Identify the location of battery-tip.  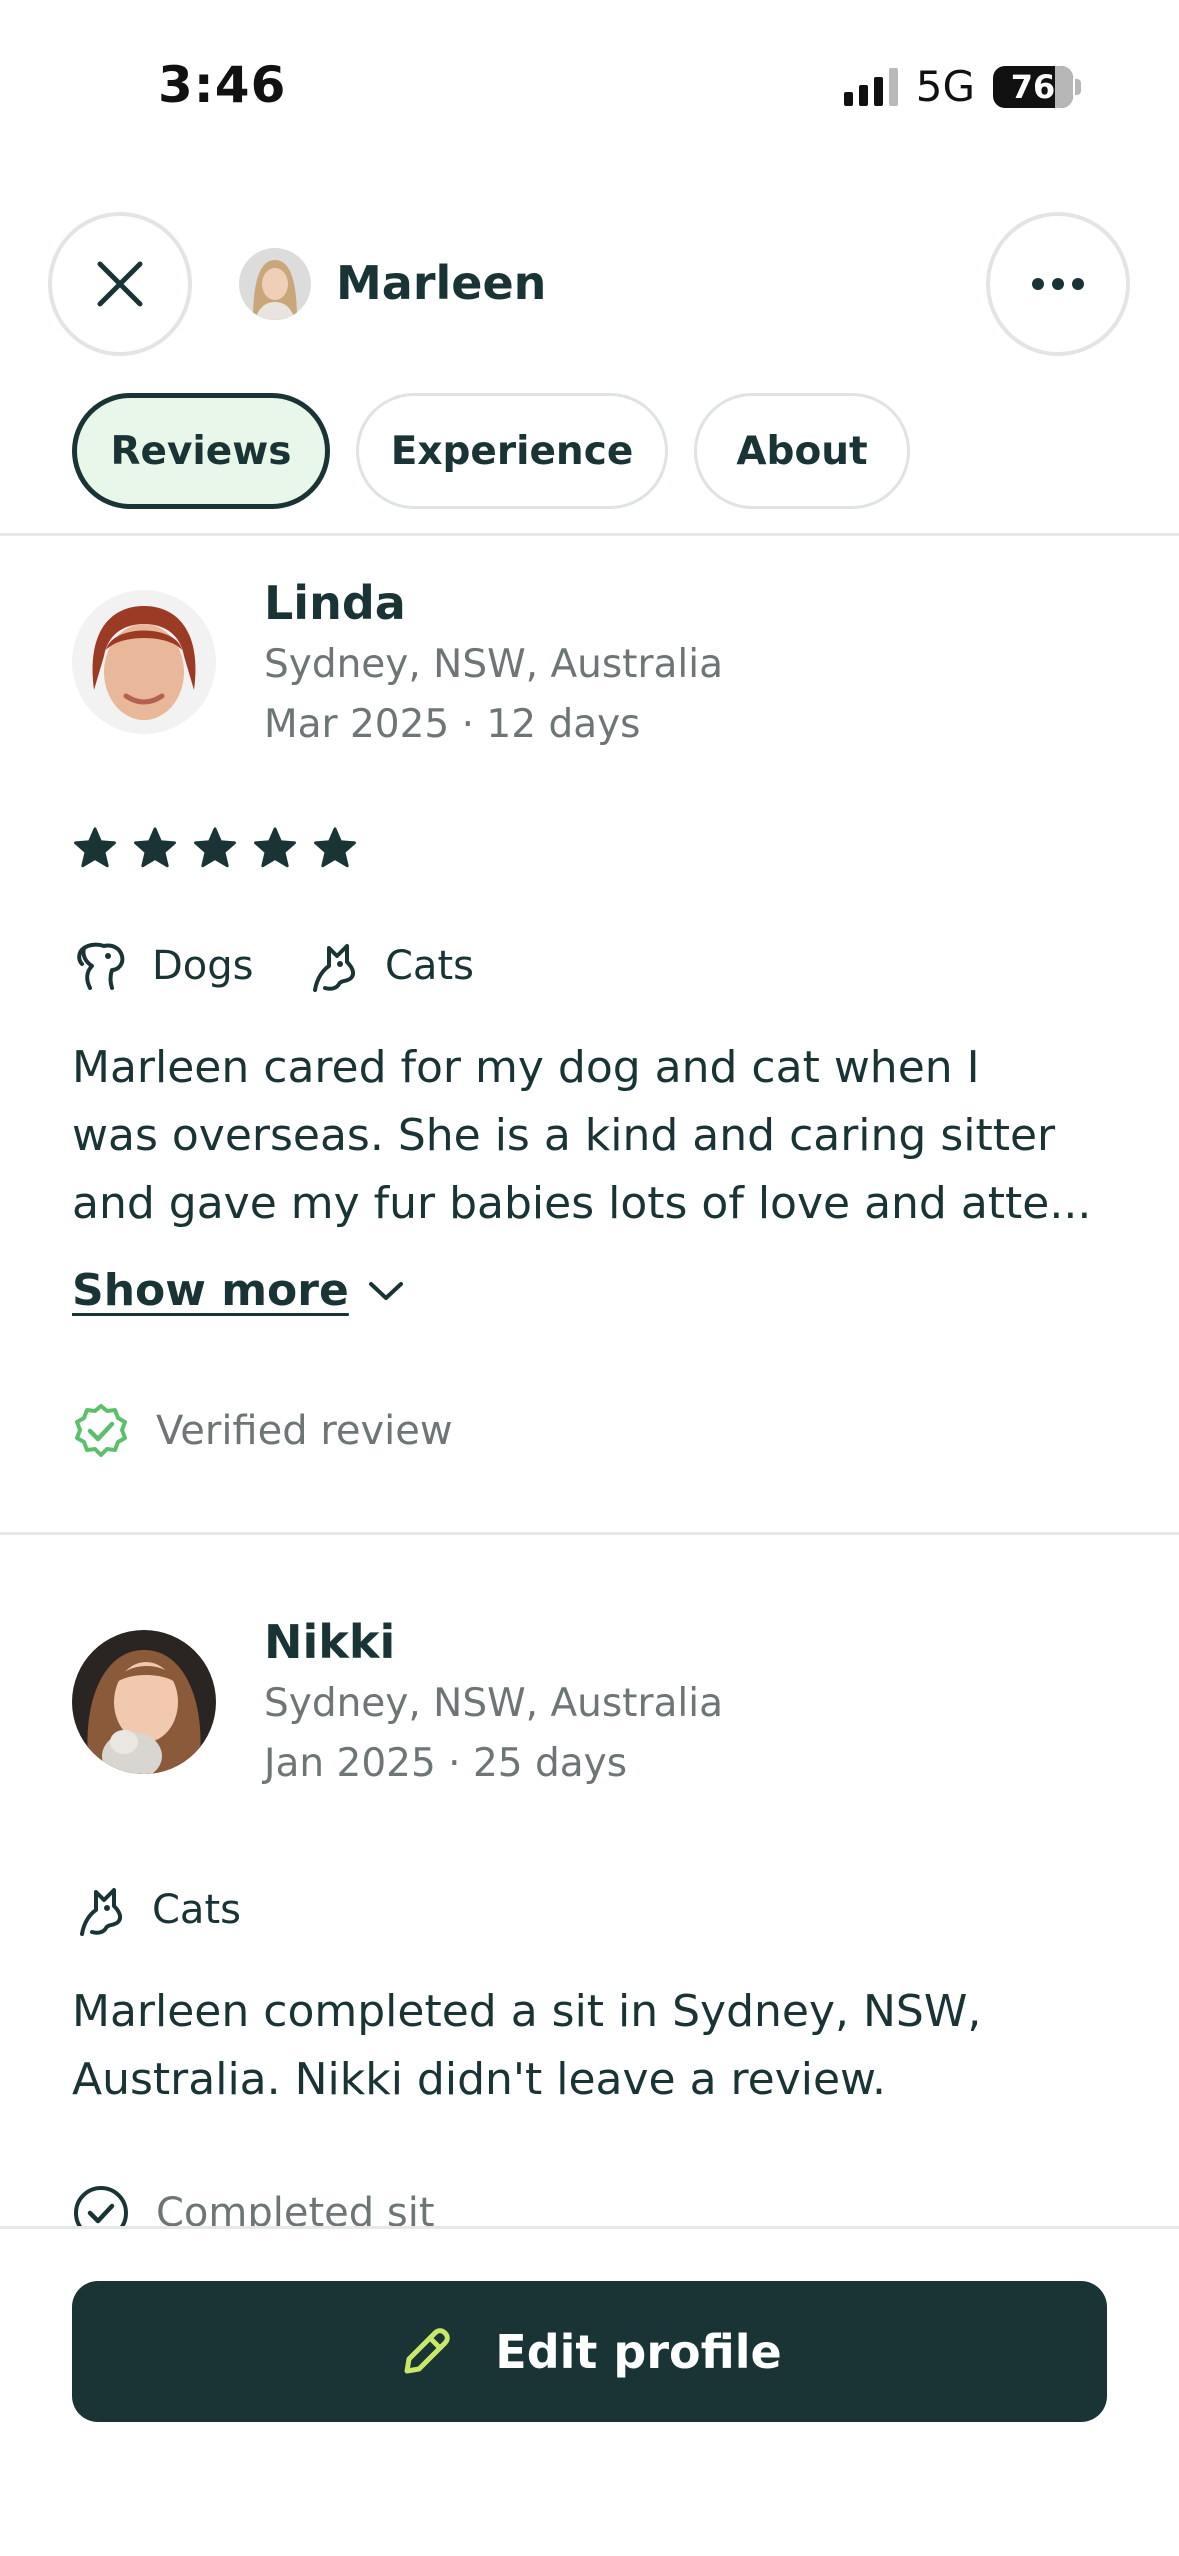
(1078, 86).